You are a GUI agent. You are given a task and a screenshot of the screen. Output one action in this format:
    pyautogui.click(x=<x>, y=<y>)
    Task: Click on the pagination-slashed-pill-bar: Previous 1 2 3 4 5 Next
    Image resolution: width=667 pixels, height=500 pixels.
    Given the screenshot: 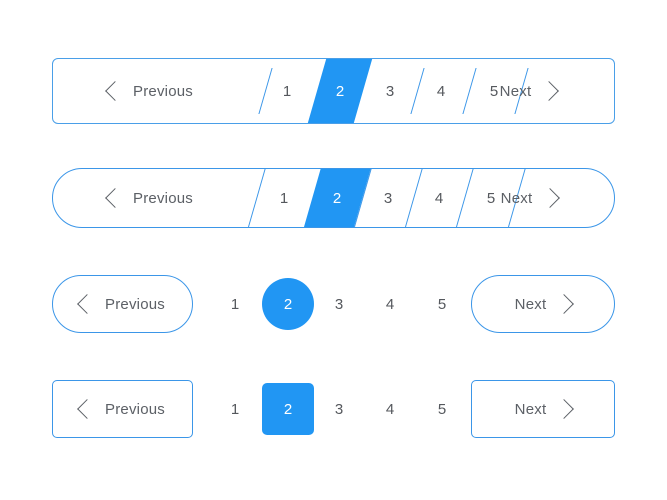 What is the action you would take?
    pyautogui.click(x=333, y=198)
    